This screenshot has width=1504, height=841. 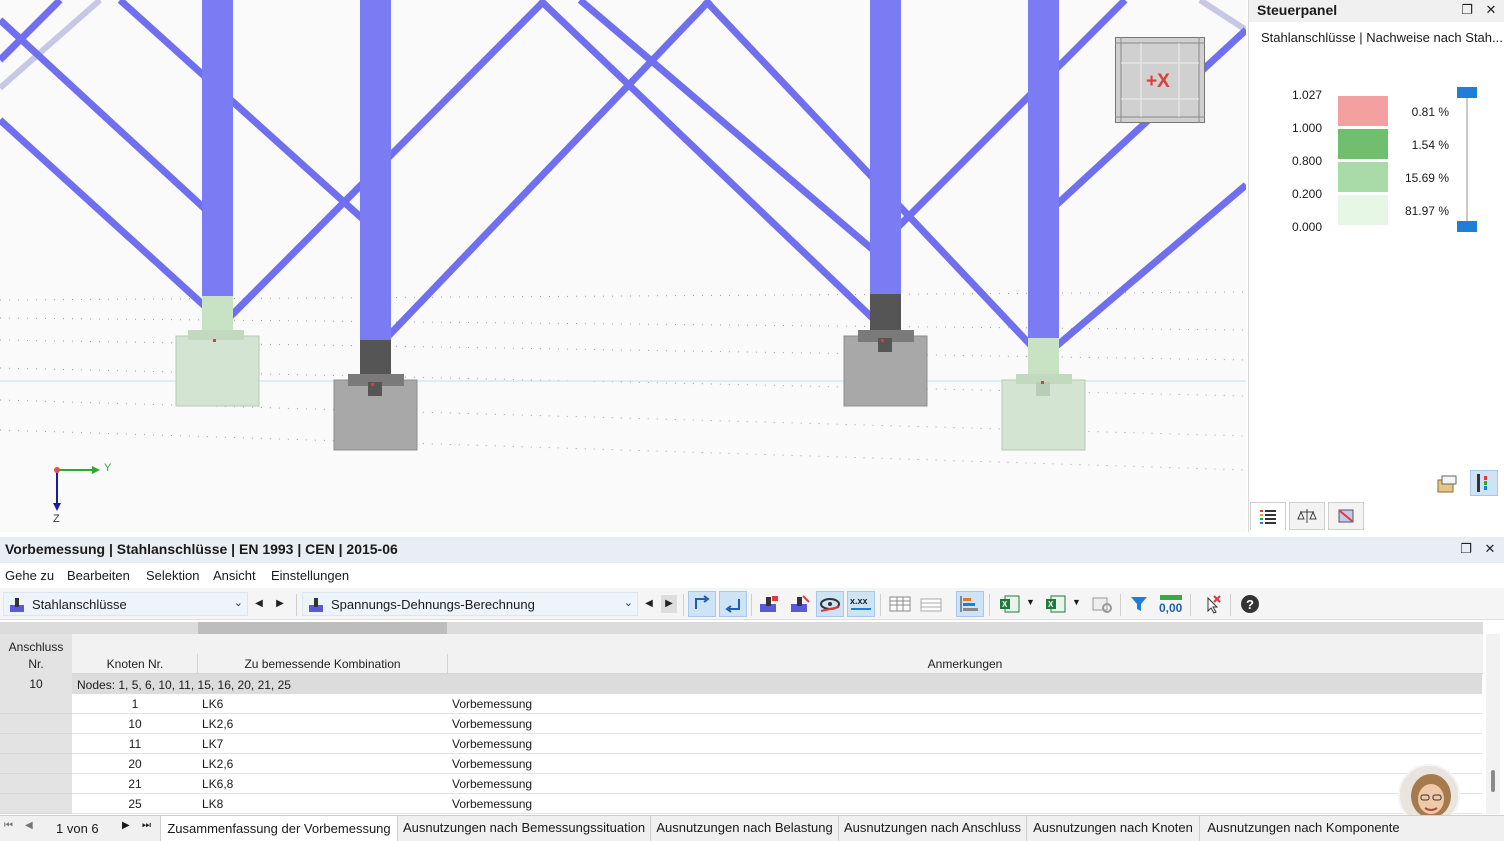 What do you see at coordinates (1212, 604) in the screenshot?
I see `clear-selection-icon` at bounding box center [1212, 604].